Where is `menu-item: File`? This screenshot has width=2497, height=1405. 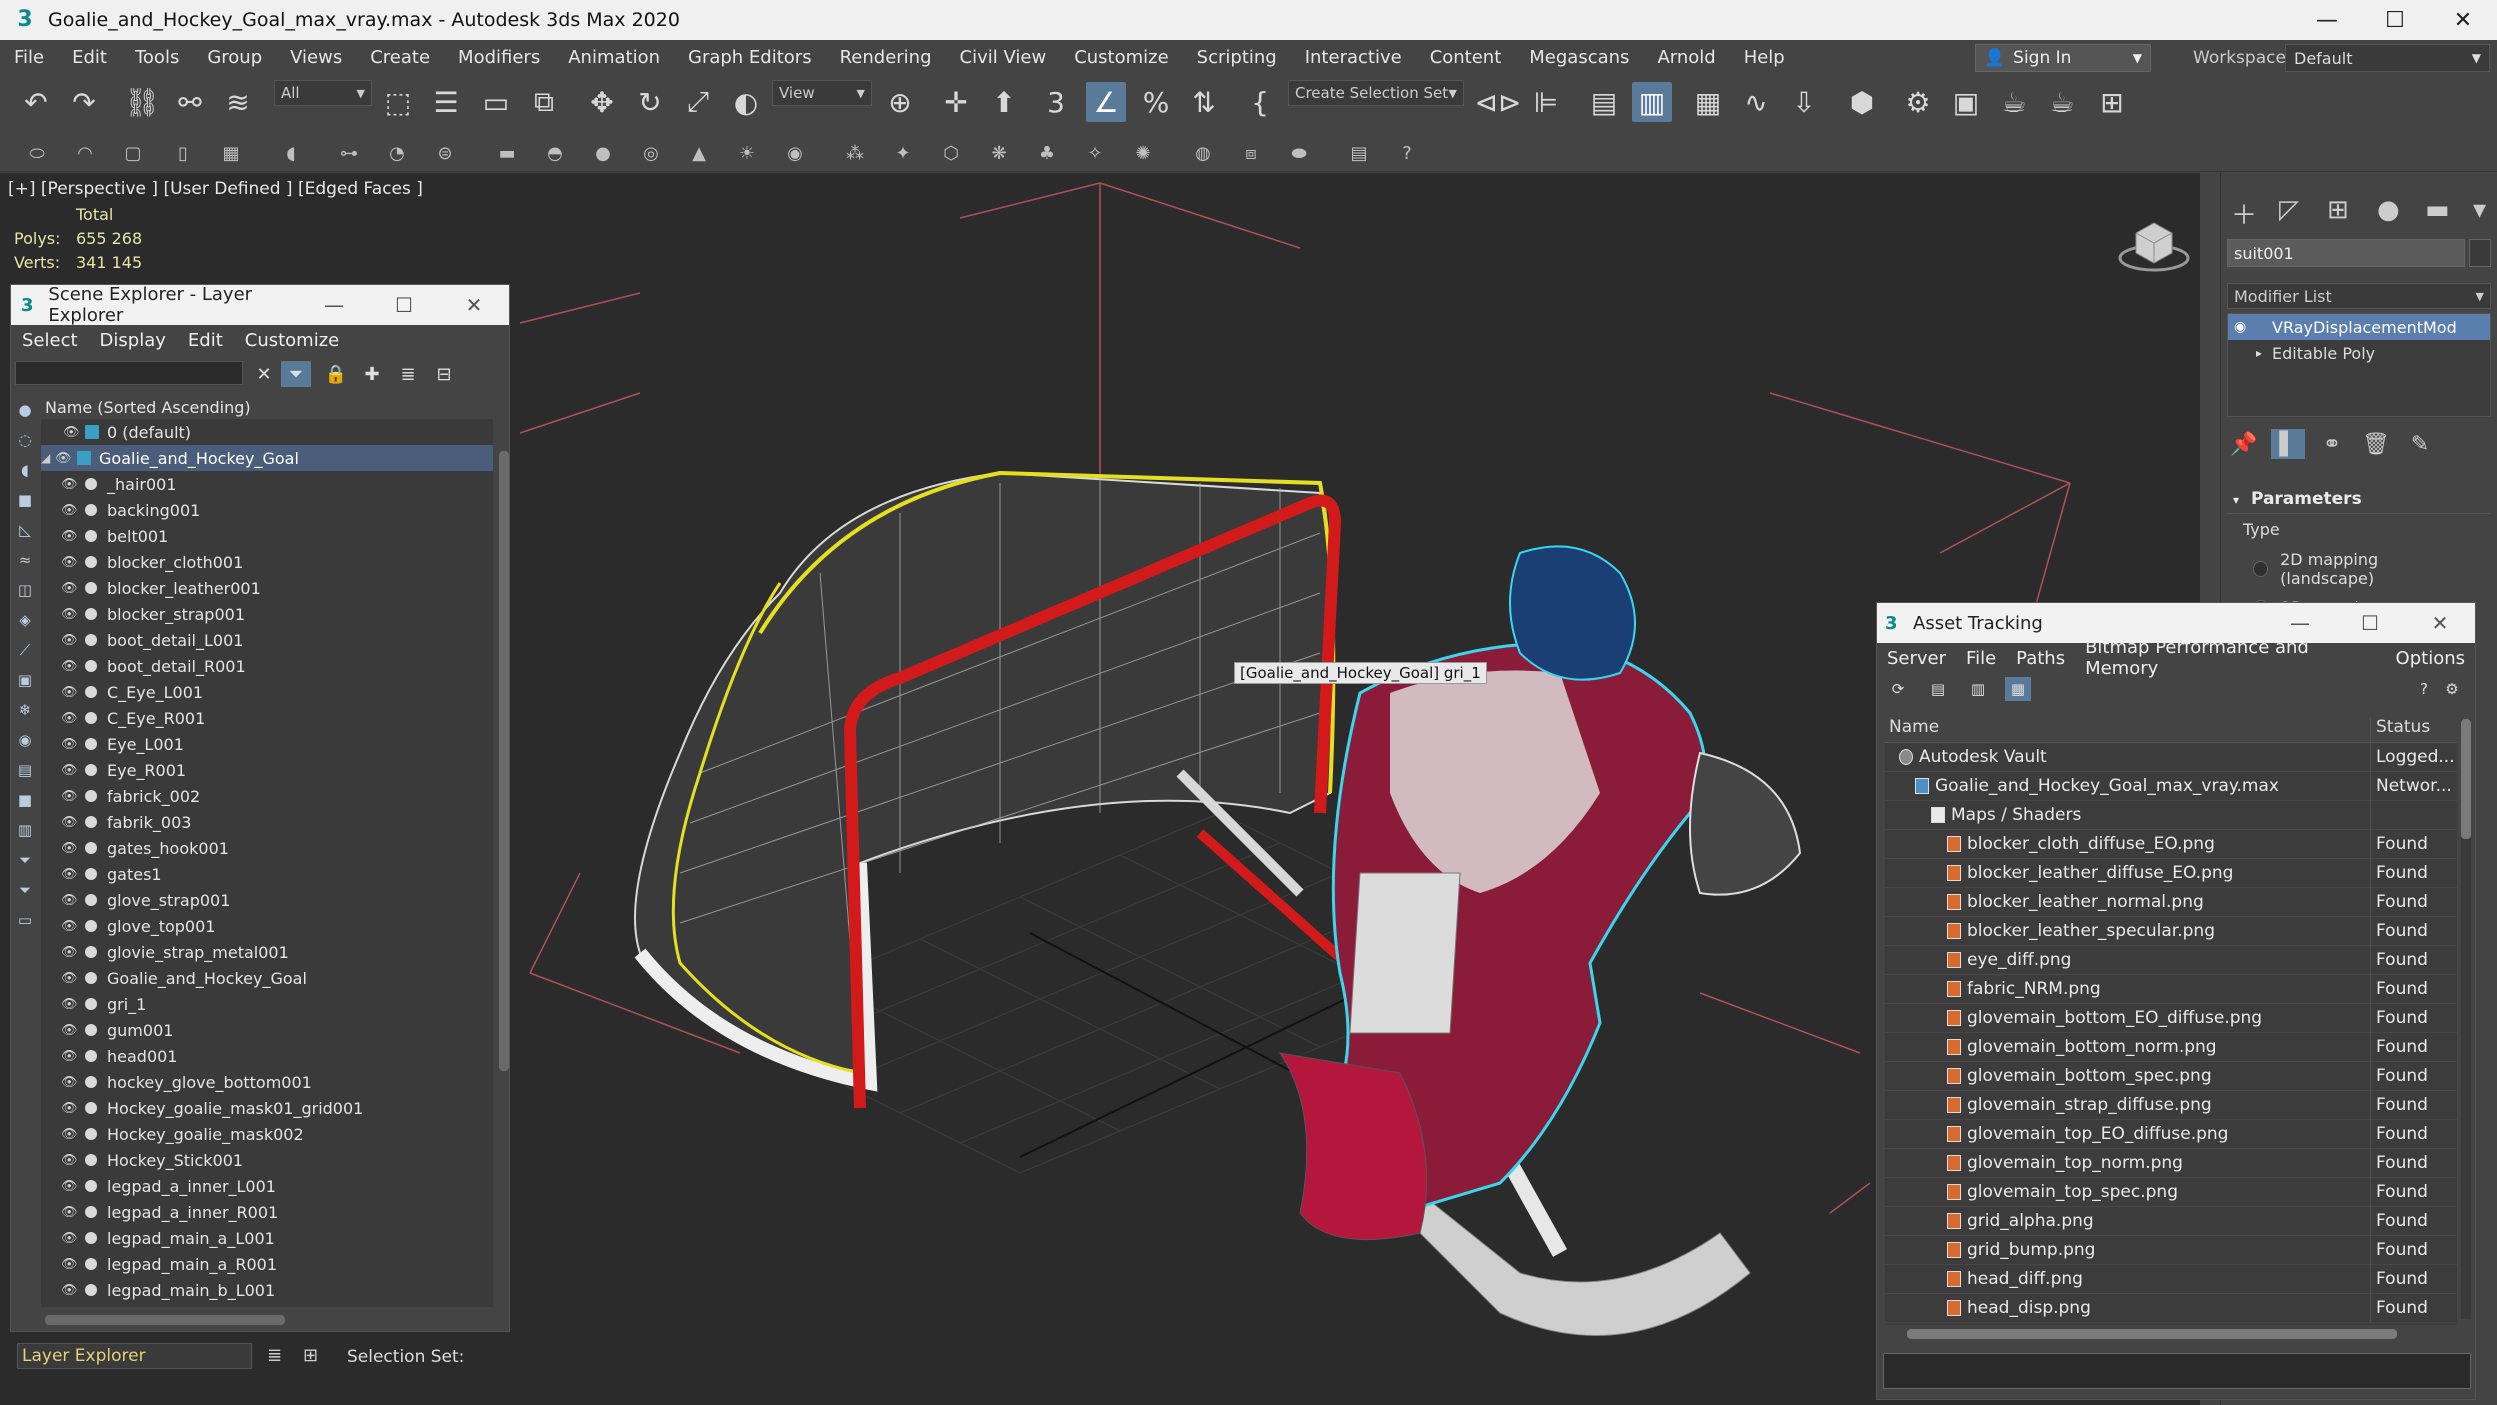 menu-item: File is located at coordinates (29, 57).